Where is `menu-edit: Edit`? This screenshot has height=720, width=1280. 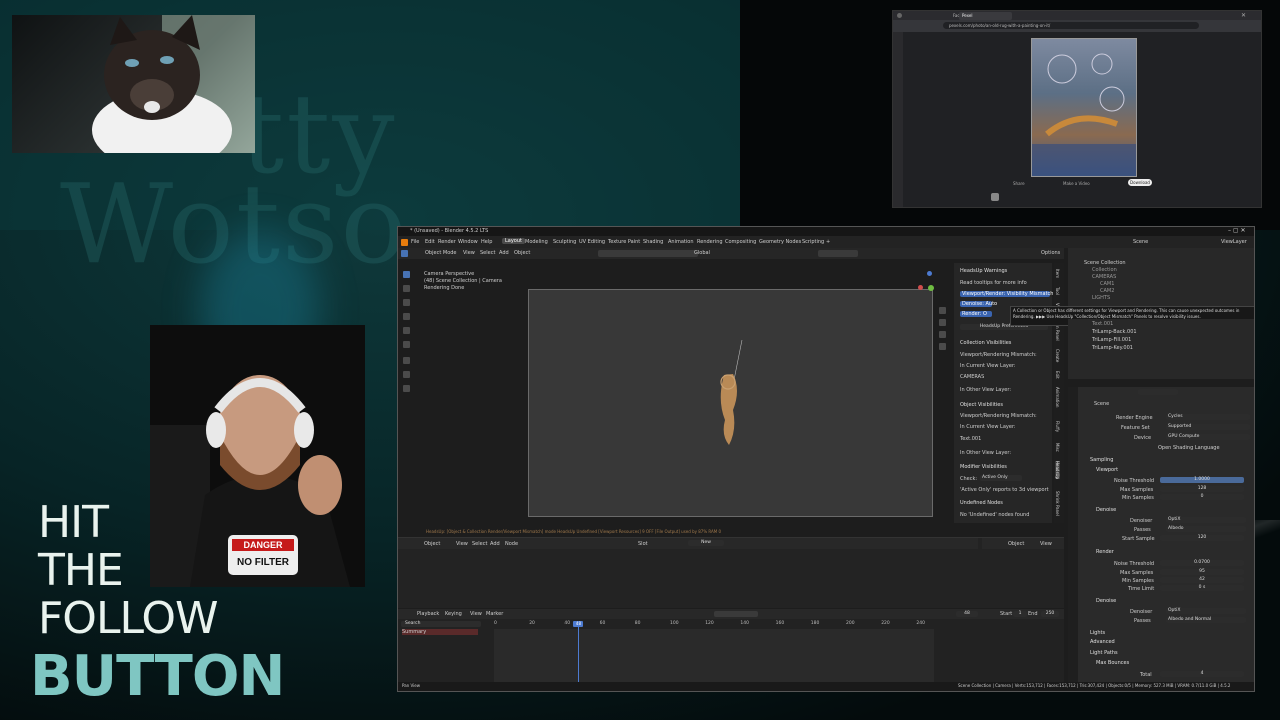
menu-edit: Edit is located at coordinates (430, 242).